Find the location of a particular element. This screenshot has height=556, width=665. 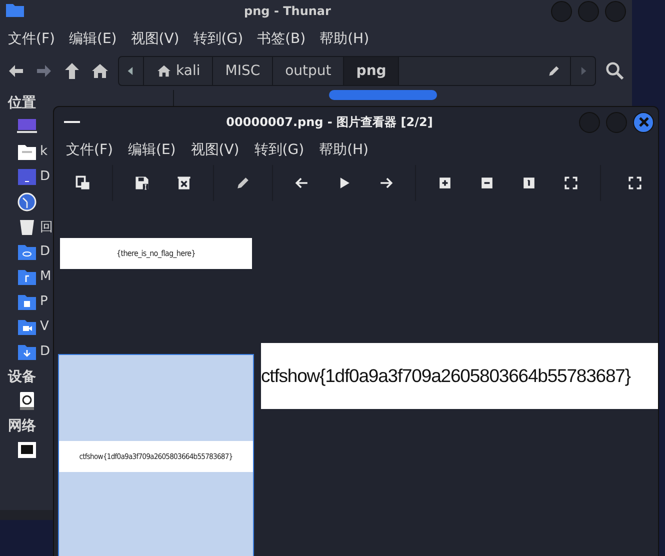

sidebar-item: k is located at coordinates (28, 151).